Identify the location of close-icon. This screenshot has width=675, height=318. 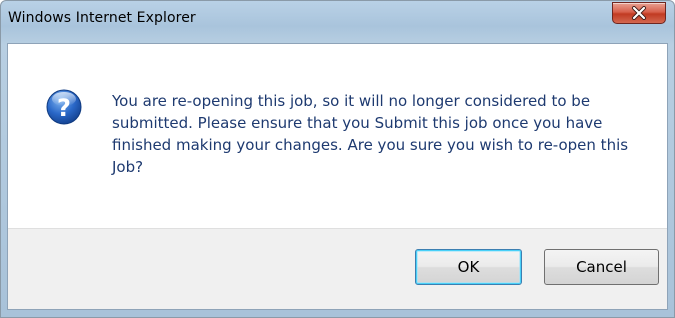
(639, 13).